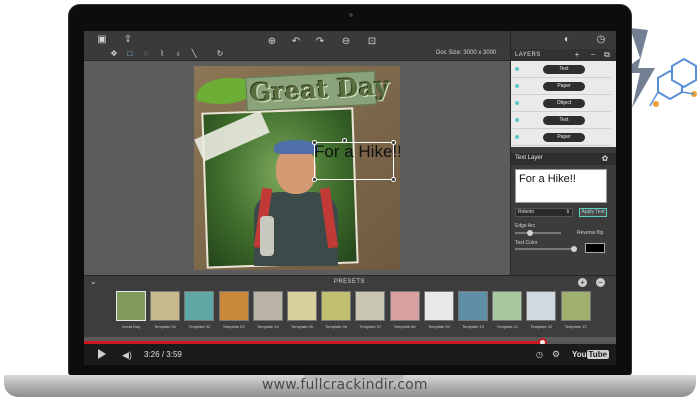 The width and height of the screenshot is (700, 406). What do you see at coordinates (579, 354) in the screenshot?
I see `youtube-brand: You` at bounding box center [579, 354].